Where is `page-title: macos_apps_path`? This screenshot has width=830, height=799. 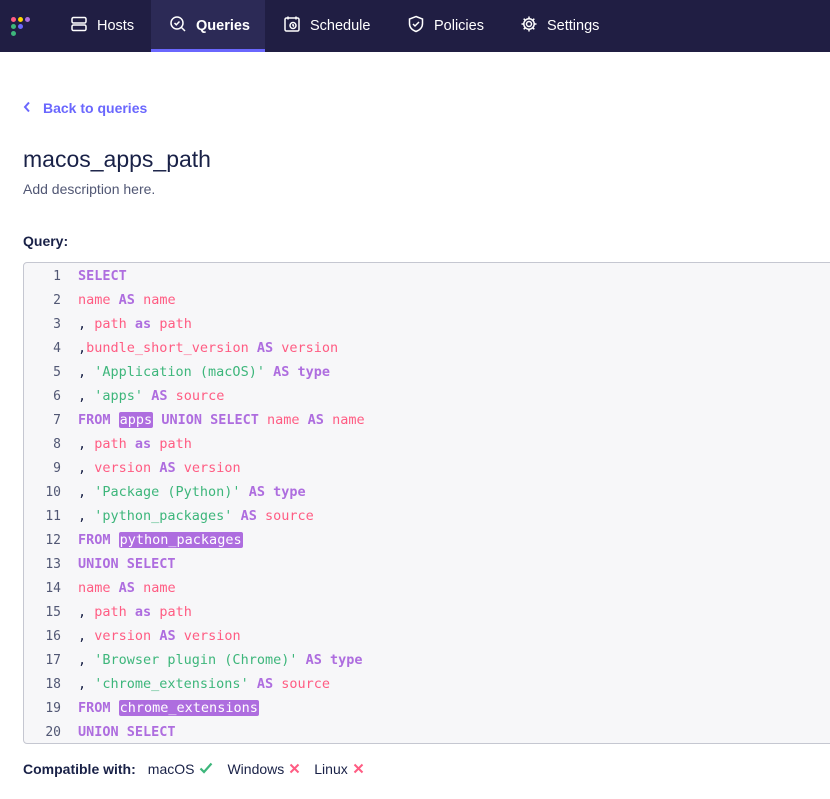 page-title: macos_apps_path is located at coordinates (117, 159).